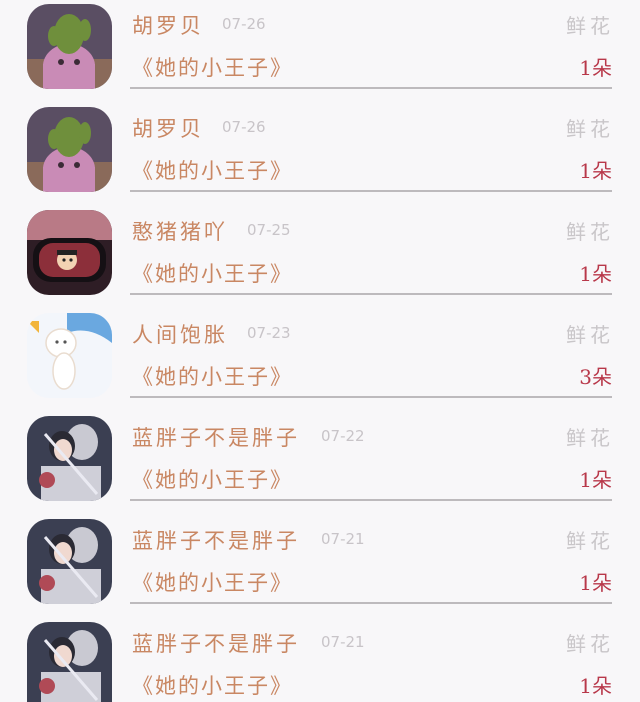 This screenshot has width=640, height=702. What do you see at coordinates (595, 377) in the screenshot?
I see `gift-count: 3朵` at bounding box center [595, 377].